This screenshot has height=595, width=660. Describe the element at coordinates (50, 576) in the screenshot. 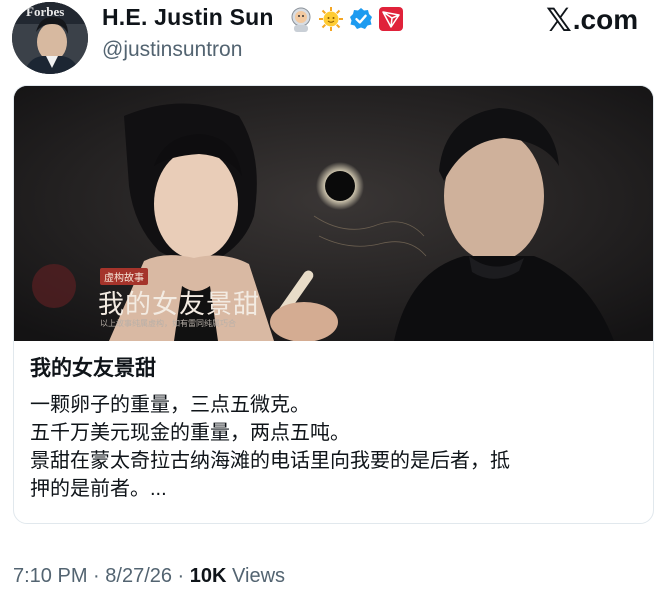

I see `post-time: 7:10 PM` at that location.